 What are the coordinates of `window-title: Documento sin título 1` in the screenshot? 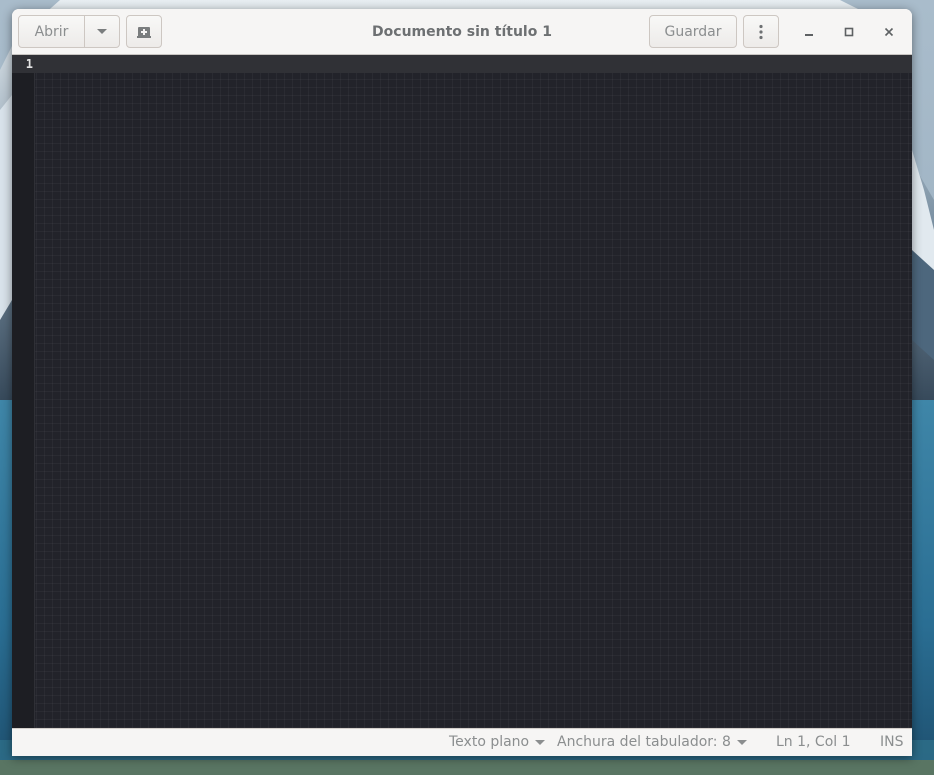 It's located at (462, 32).